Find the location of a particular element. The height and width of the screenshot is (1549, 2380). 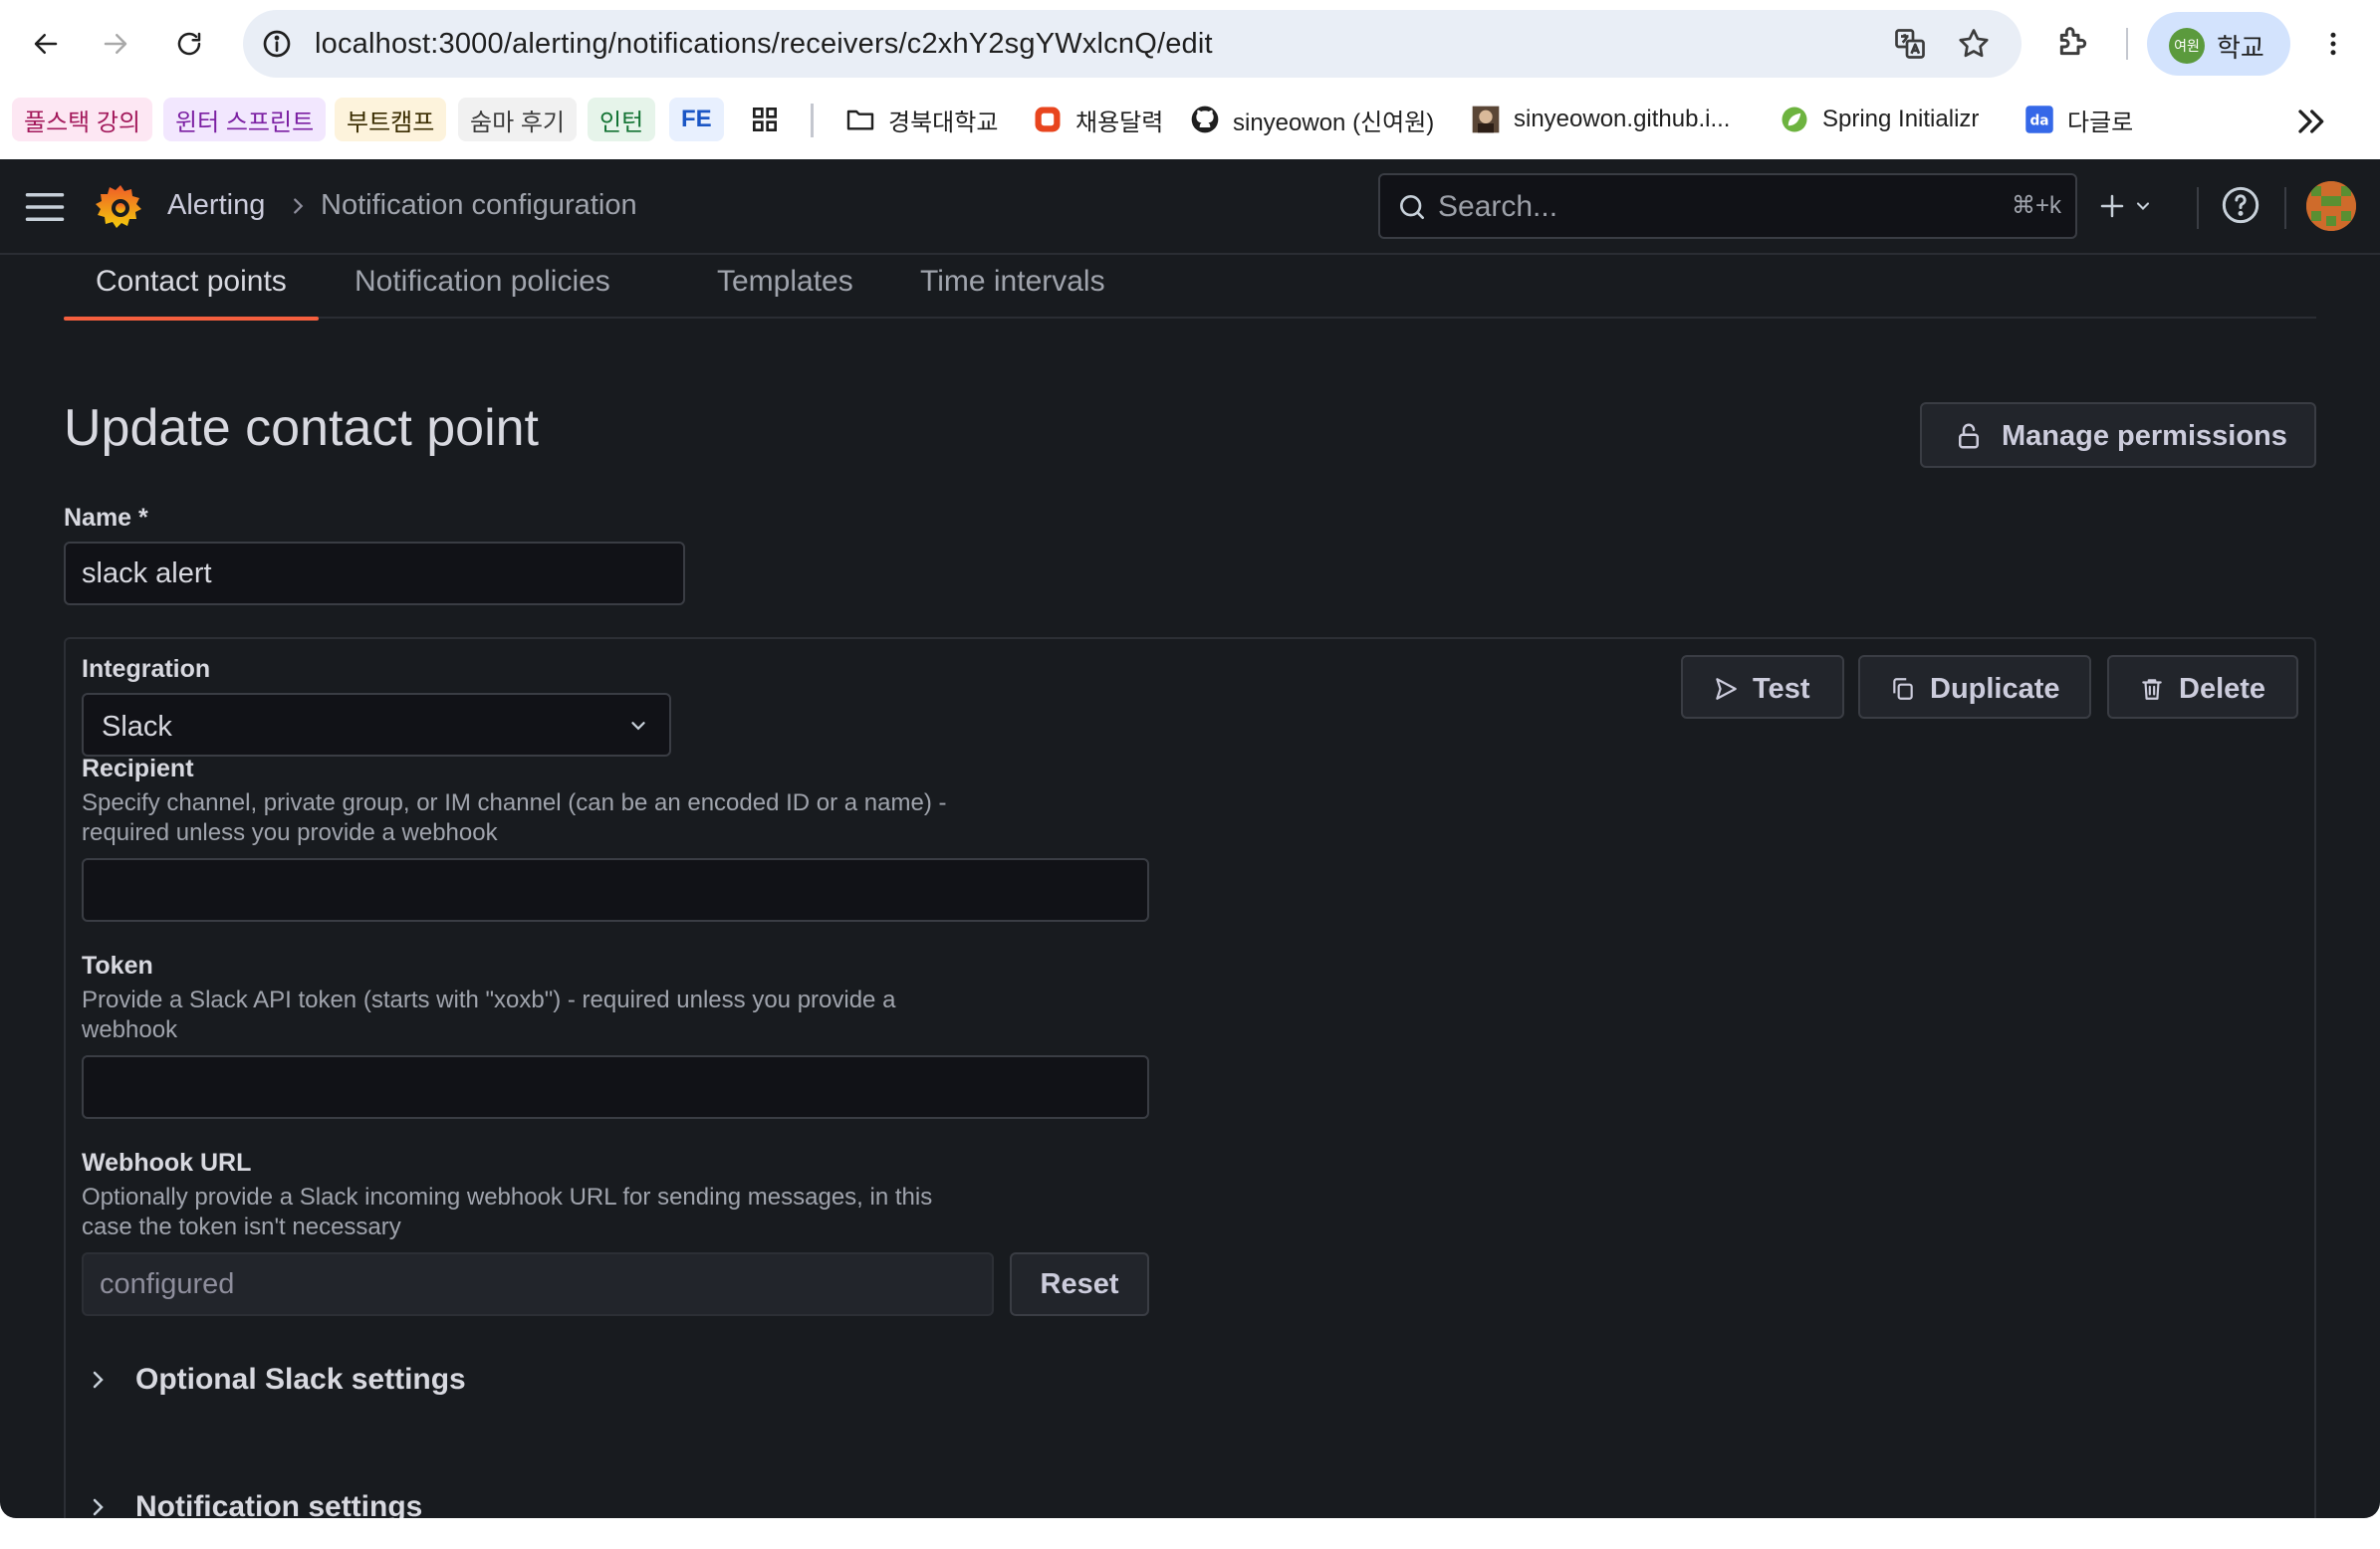

token-label: Token is located at coordinates (117, 966).